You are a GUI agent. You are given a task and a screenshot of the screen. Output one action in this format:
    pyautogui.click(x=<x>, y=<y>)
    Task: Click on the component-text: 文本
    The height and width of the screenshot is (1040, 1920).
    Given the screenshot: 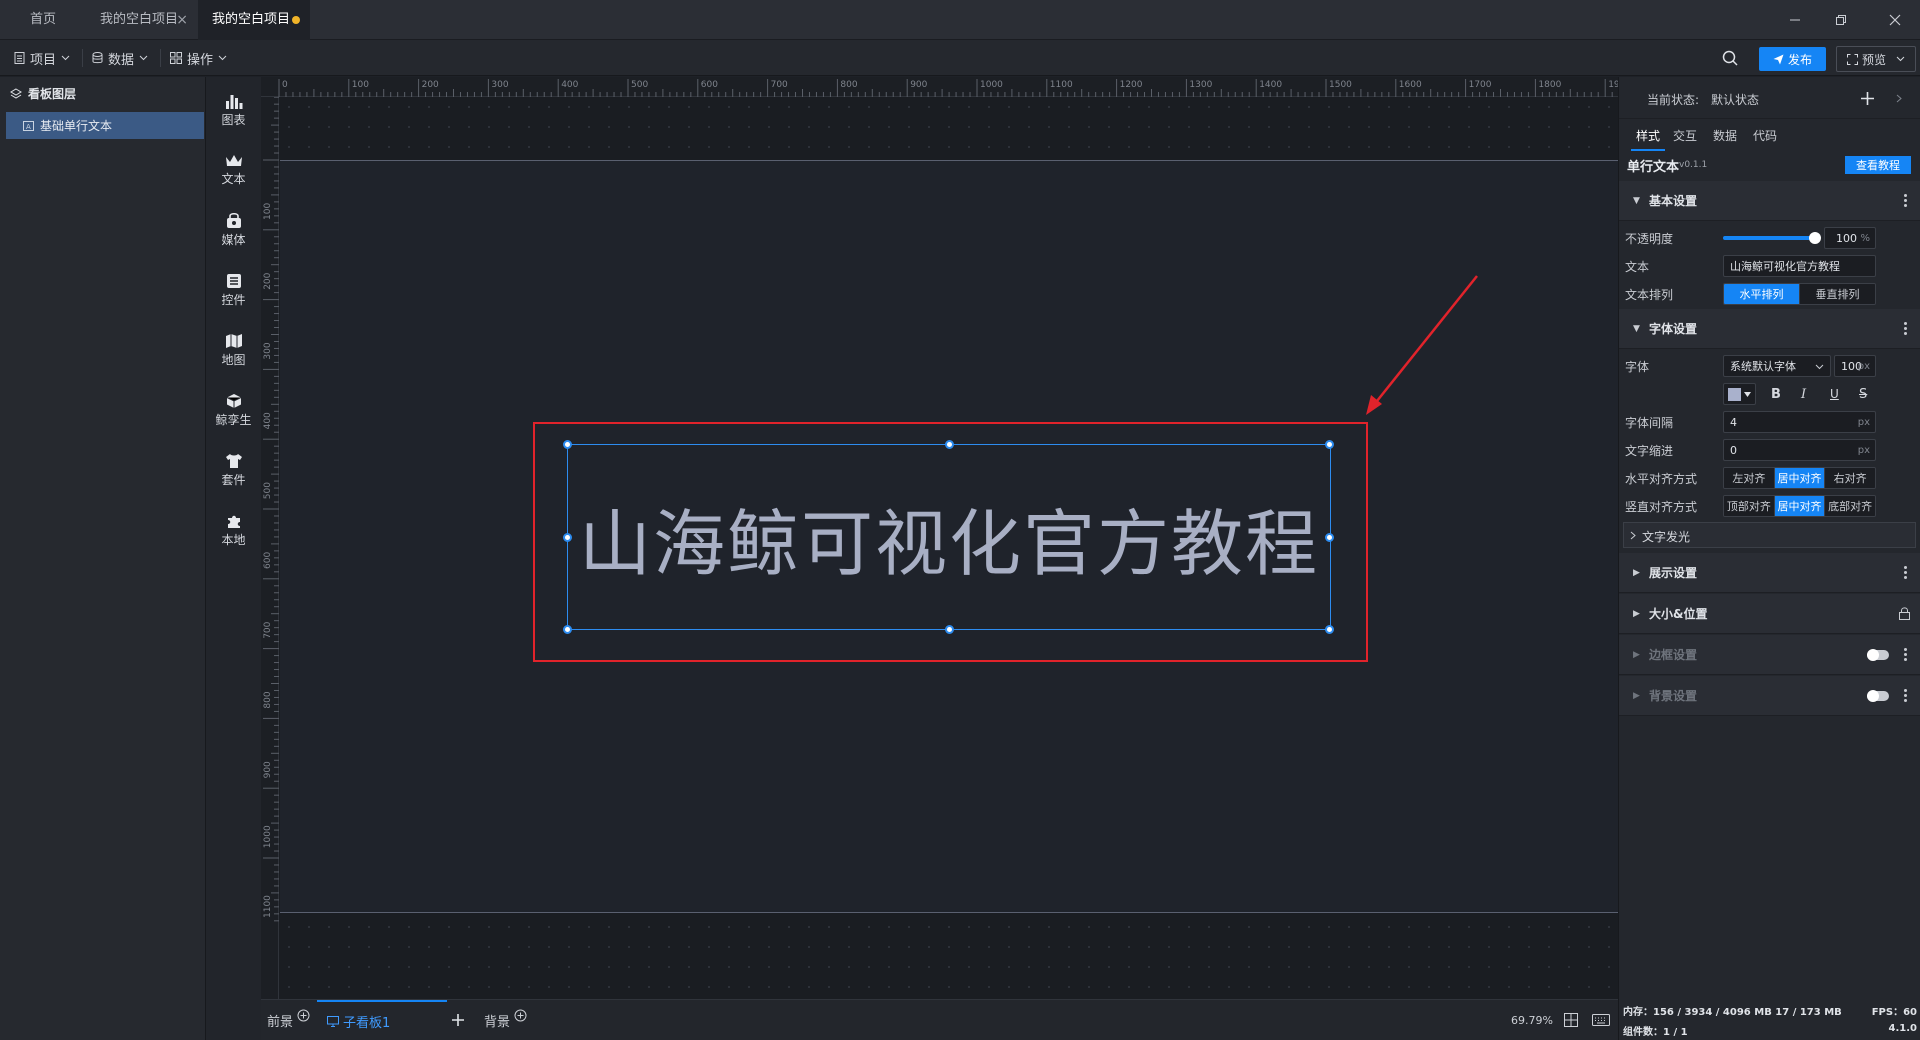 What is the action you would take?
    pyautogui.click(x=233, y=170)
    